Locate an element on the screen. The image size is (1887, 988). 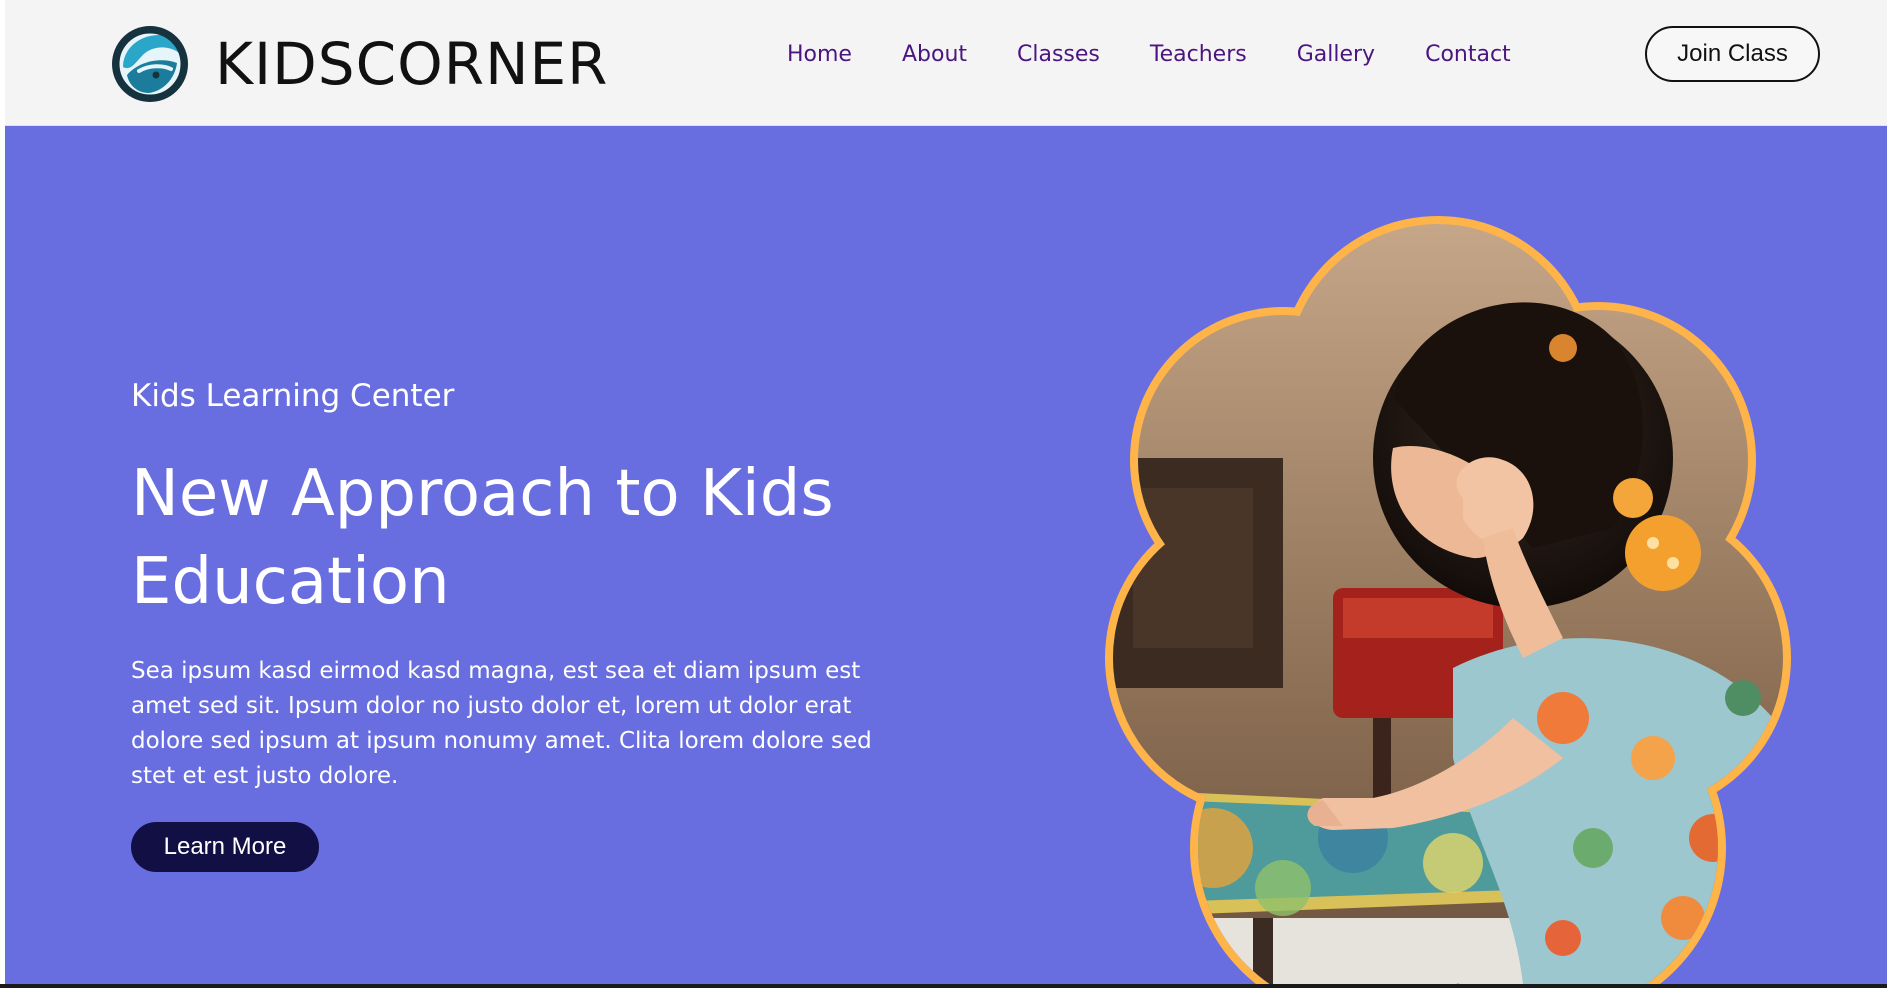
nav-about: About is located at coordinates (934, 55).